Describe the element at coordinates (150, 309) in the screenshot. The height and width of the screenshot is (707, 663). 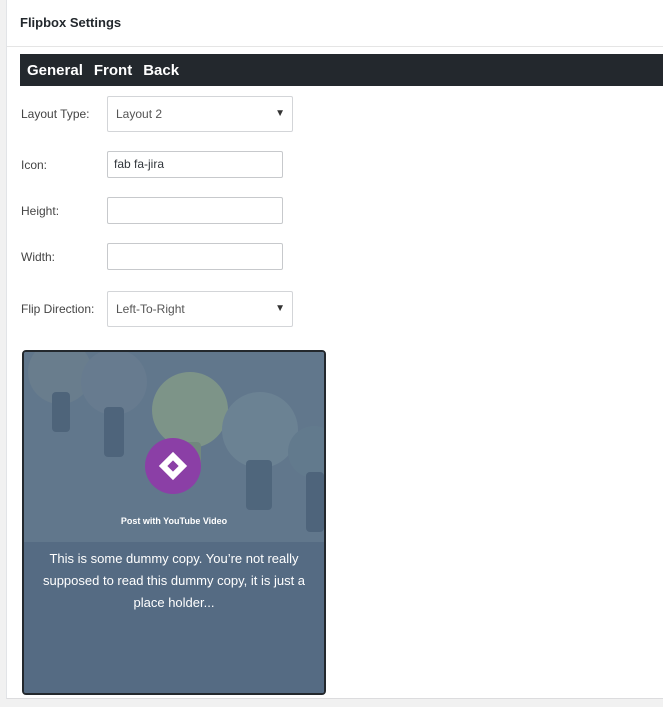
I see `flip-direction-value: Left-To-Right` at that location.